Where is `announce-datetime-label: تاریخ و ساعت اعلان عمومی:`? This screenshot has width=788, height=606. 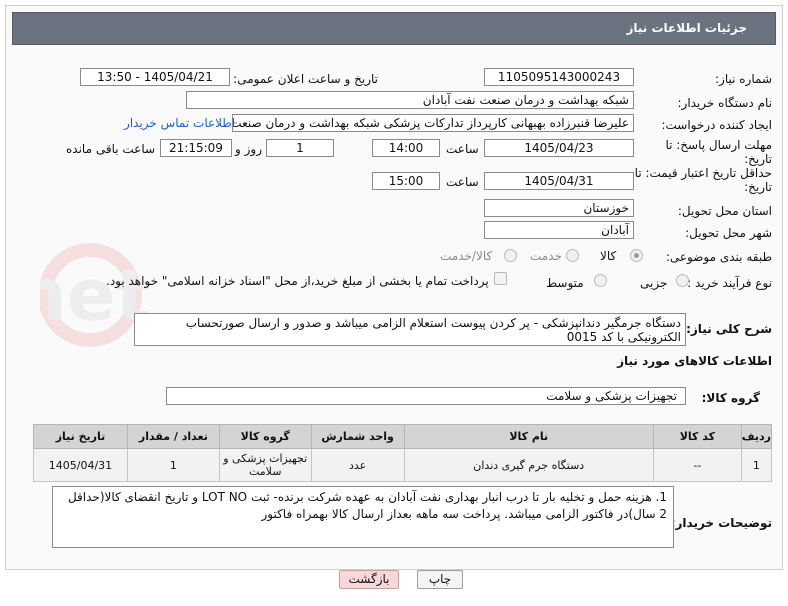 announce-datetime-label: تاریخ و ساعت اعلان عمومی: is located at coordinates (305, 79).